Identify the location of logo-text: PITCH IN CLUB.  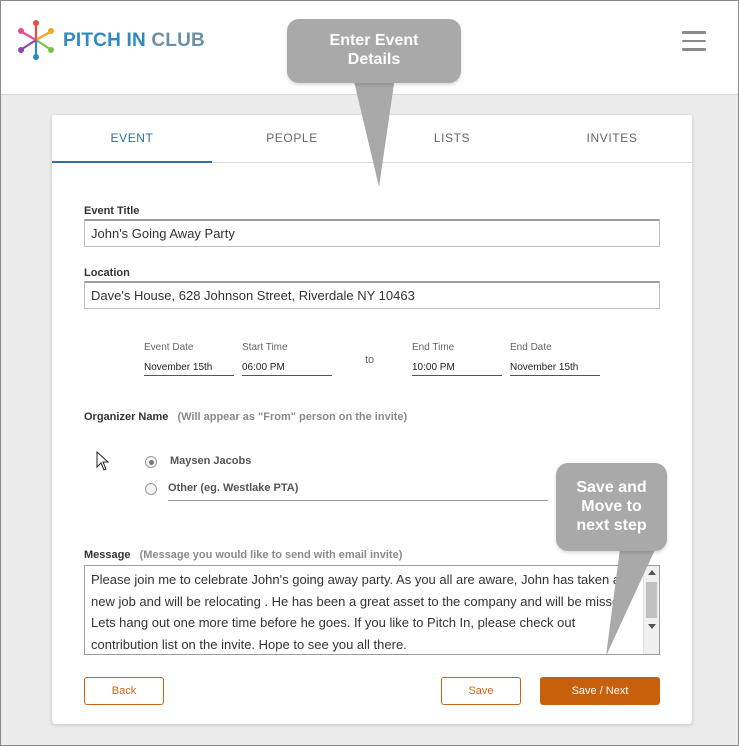
(134, 41).